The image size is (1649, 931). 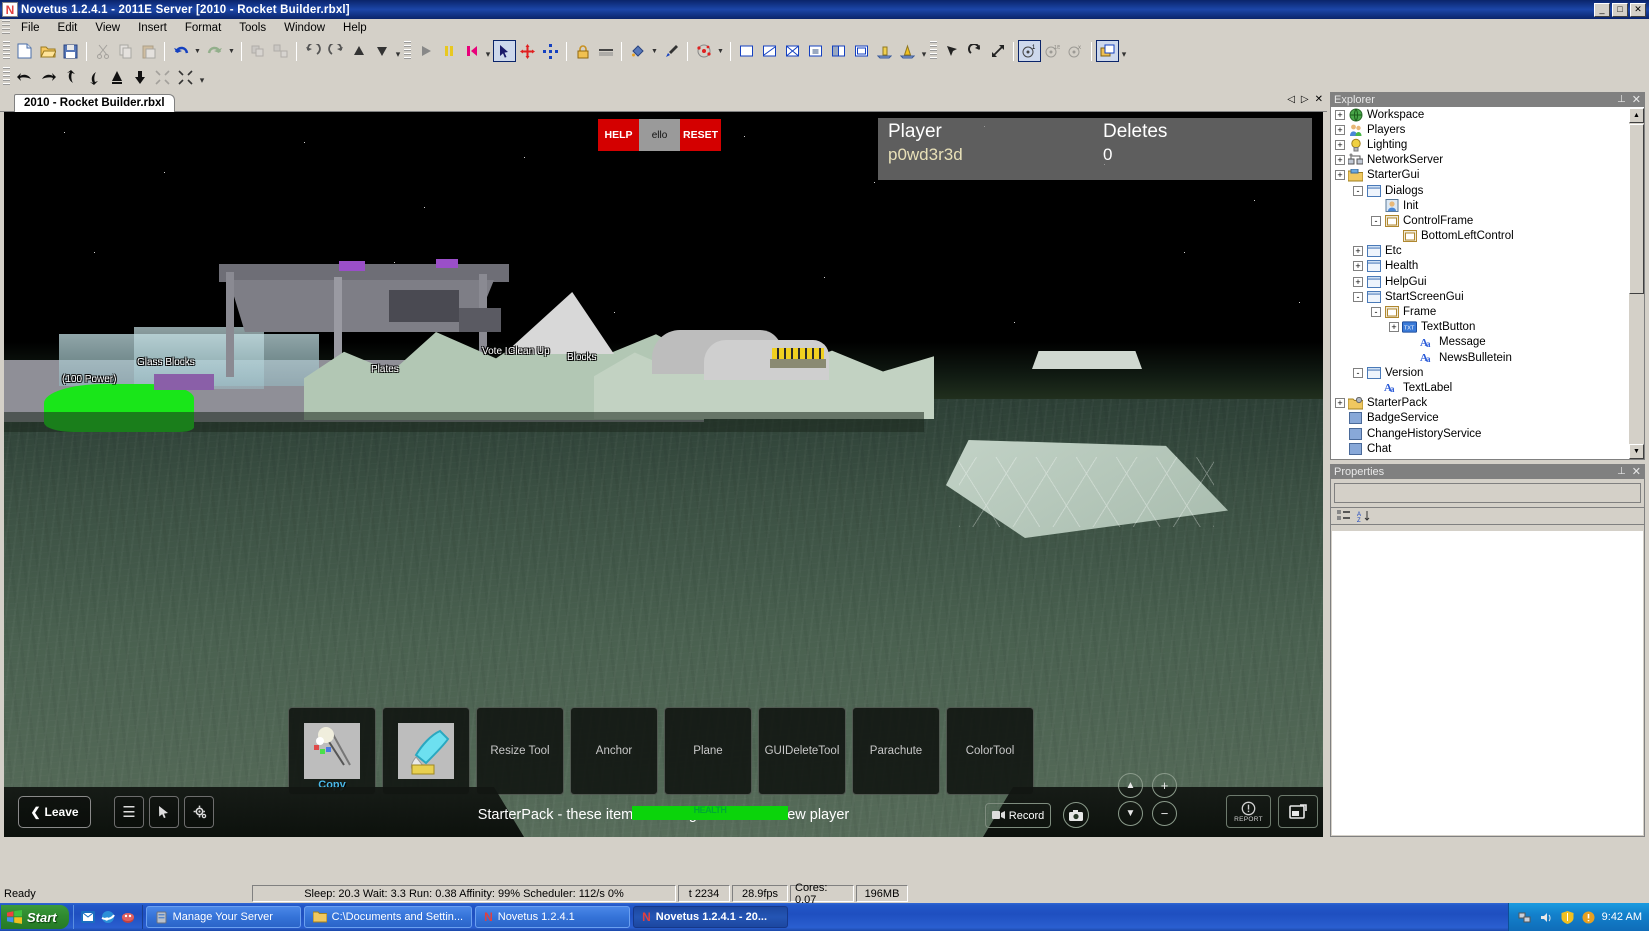 What do you see at coordinates (1363, 516) in the screenshot?
I see `sort-alpha-icon: AZ` at bounding box center [1363, 516].